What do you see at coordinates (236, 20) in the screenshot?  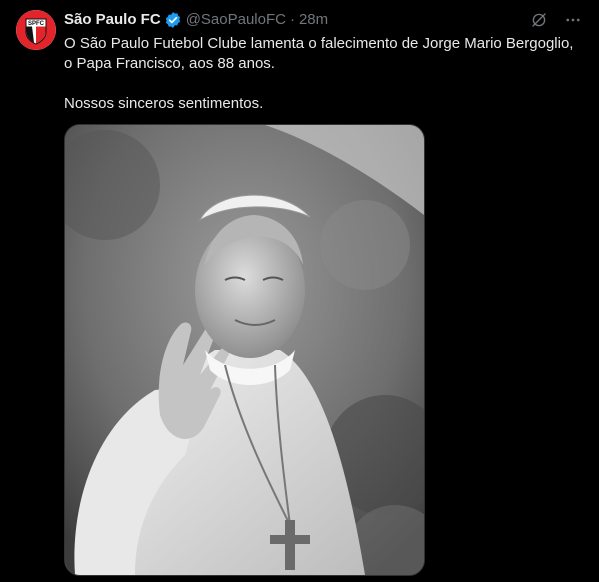 I see `author-handle: @SaoPauloFC` at bounding box center [236, 20].